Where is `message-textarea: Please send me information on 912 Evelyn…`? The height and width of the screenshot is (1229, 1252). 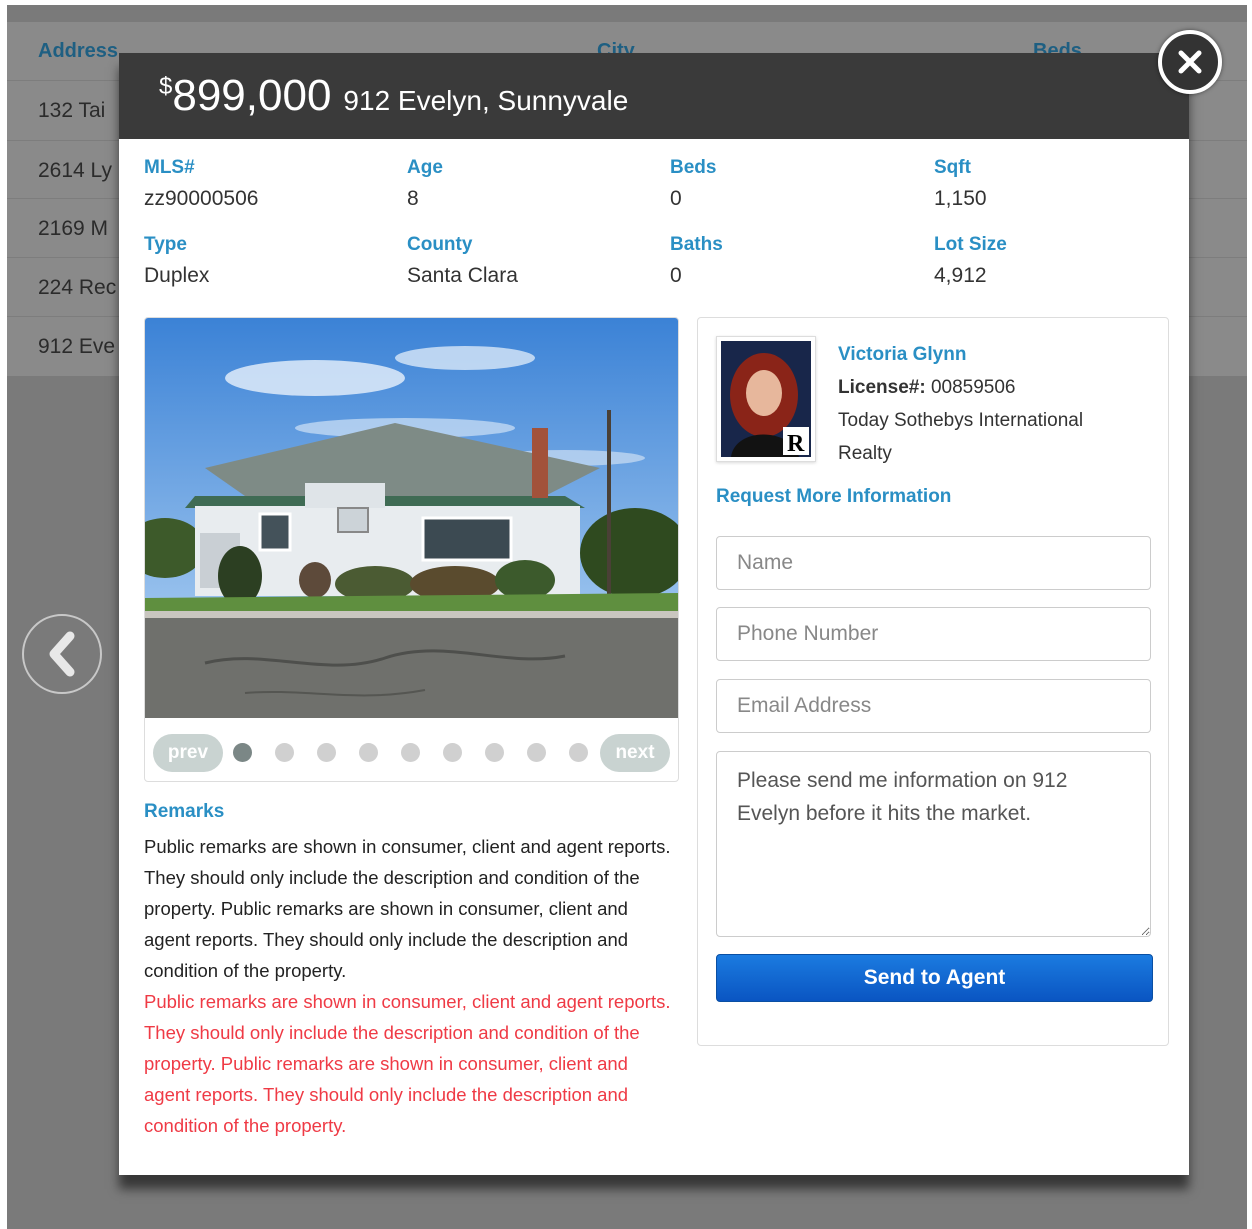
message-textarea: Please send me information on 912 Evelyn… is located at coordinates (933, 844).